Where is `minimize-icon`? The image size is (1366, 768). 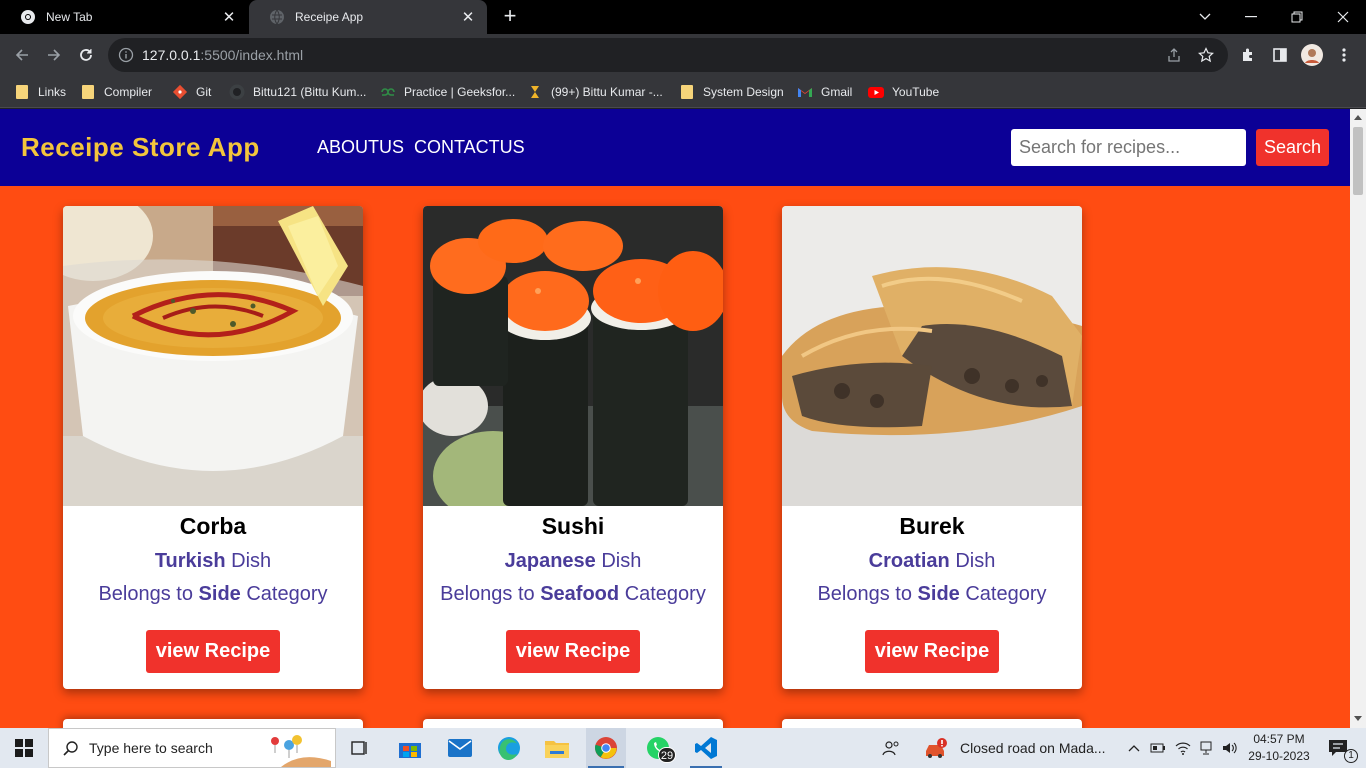 minimize-icon is located at coordinates (1251, 17).